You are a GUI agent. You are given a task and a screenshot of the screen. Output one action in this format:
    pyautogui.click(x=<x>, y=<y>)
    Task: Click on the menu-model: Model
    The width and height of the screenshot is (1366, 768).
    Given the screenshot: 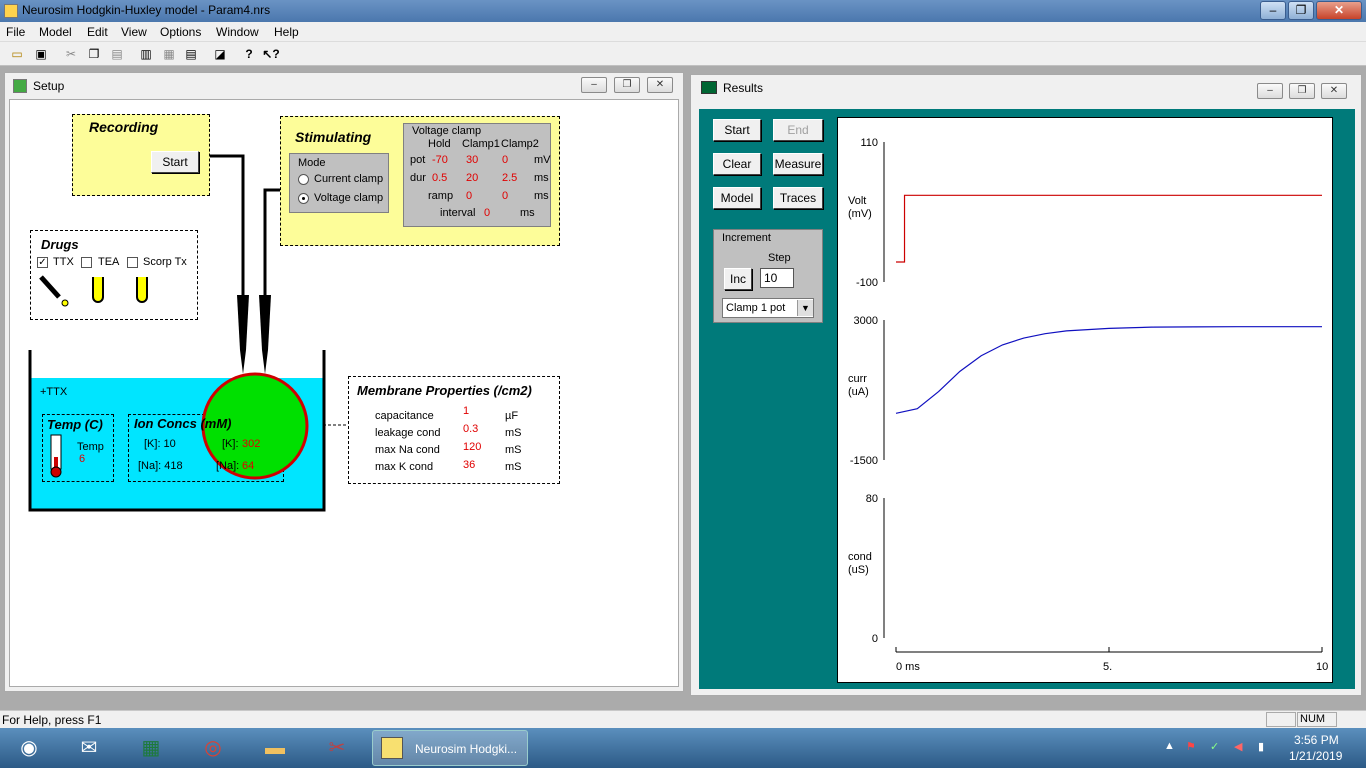 What is the action you would take?
    pyautogui.click(x=55, y=32)
    